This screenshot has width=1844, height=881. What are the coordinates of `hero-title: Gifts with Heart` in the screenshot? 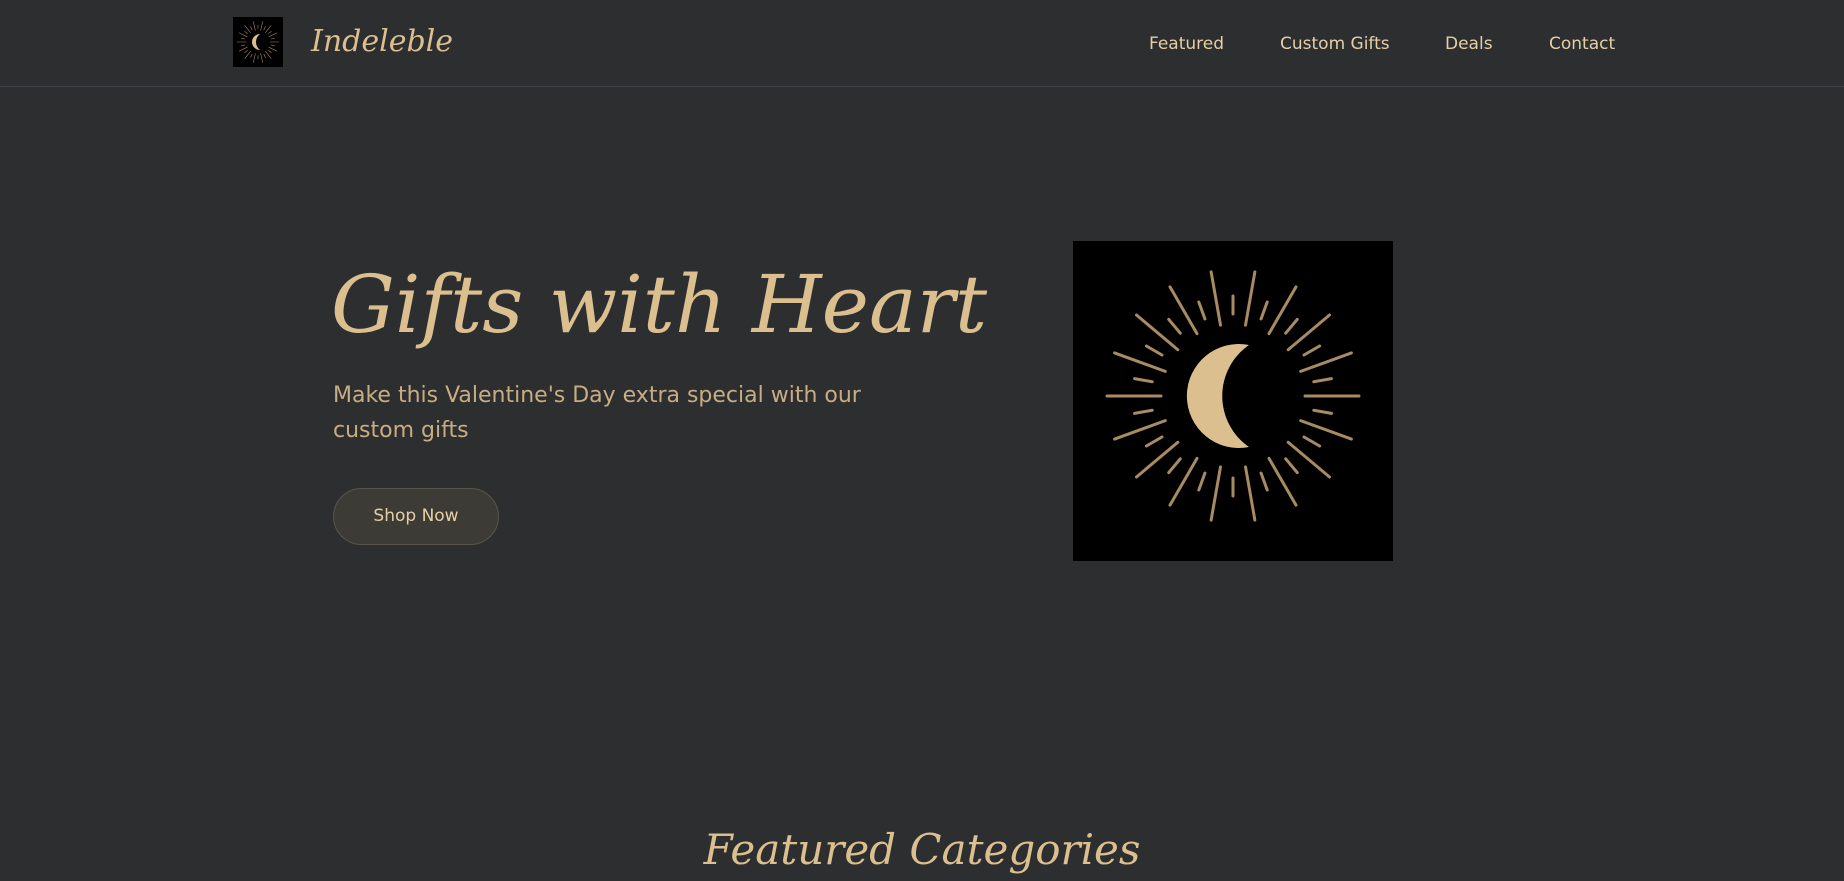 It's located at (659, 304).